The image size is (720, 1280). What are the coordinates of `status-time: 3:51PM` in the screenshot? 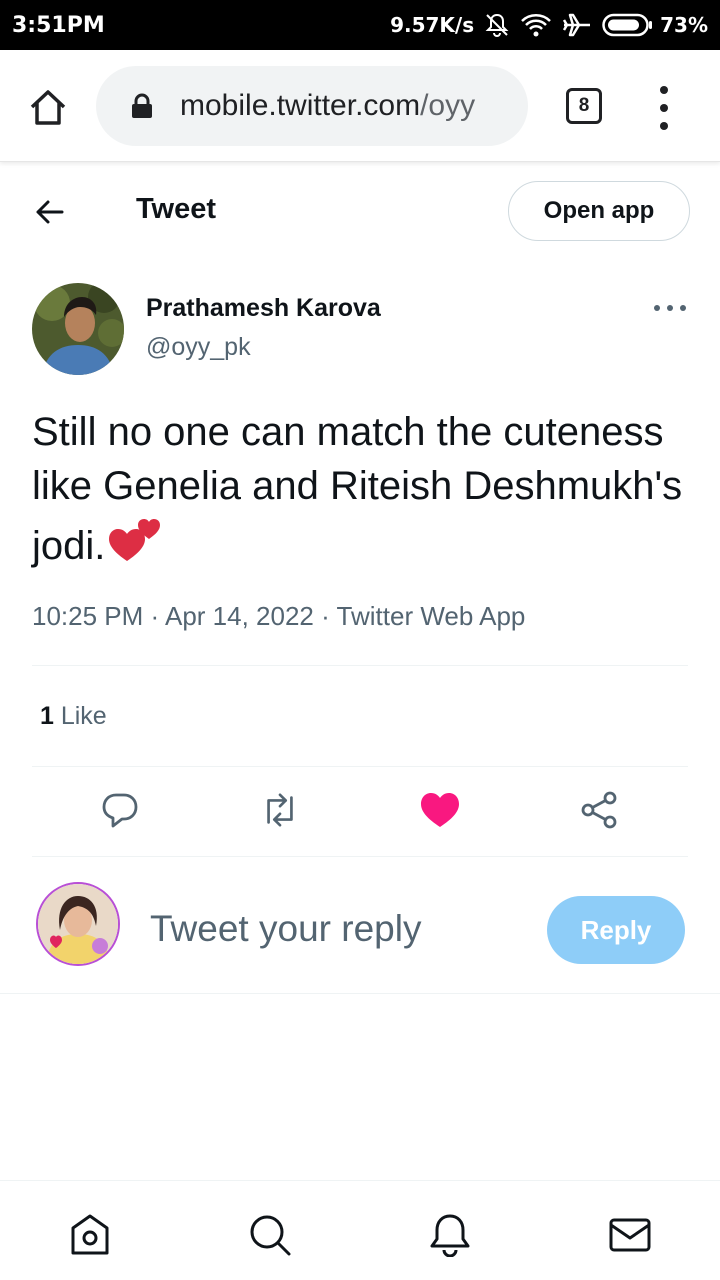 It's located at (58, 25).